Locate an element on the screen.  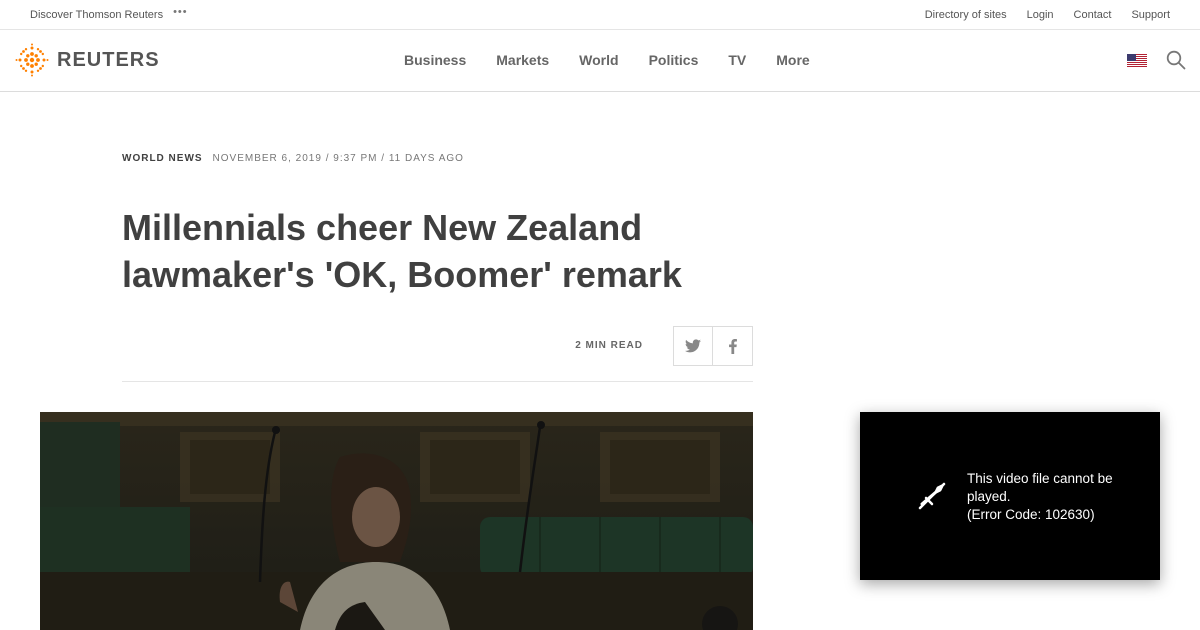
facebook-share-button is located at coordinates (733, 346).